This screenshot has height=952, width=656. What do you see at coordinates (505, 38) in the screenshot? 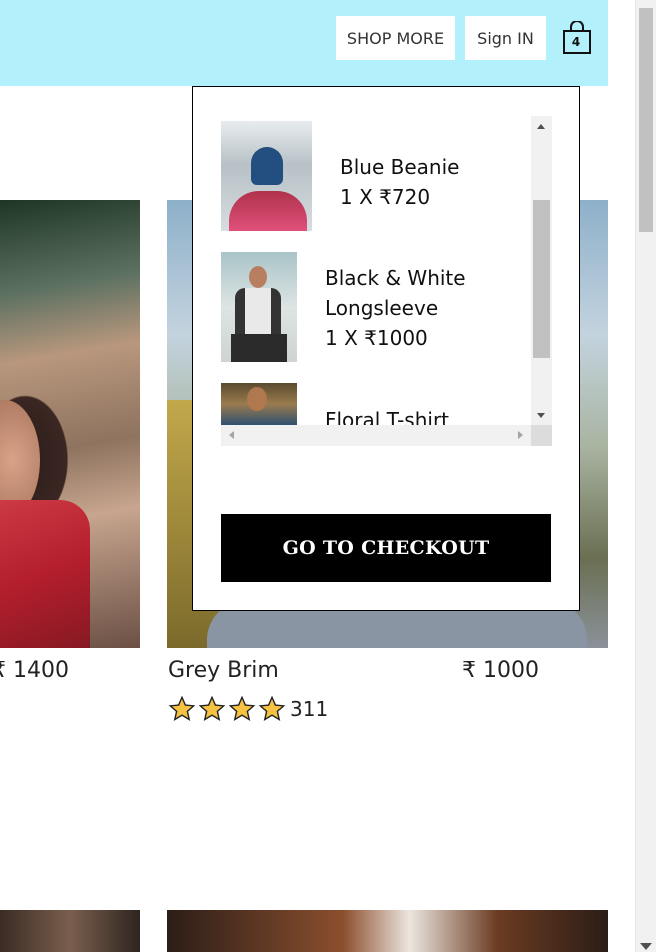
I see `sign-in-button: Sign IN` at bounding box center [505, 38].